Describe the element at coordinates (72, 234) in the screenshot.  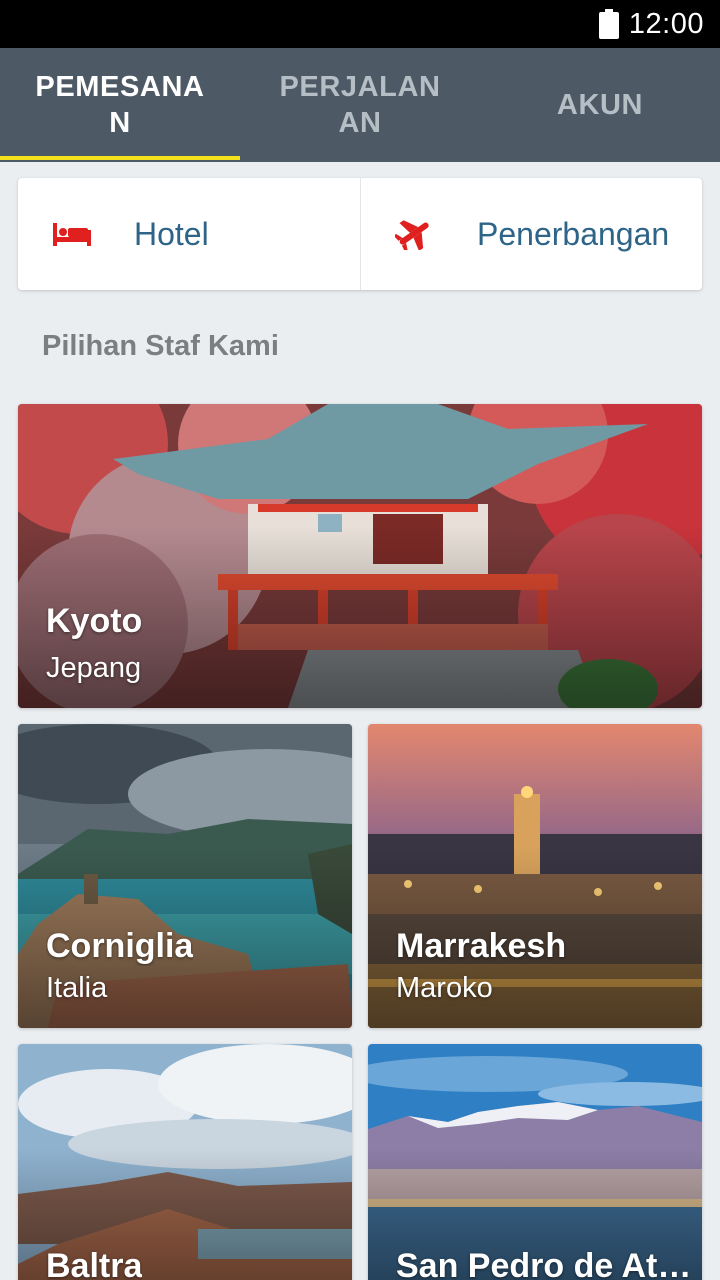
I see `bed-icon` at that location.